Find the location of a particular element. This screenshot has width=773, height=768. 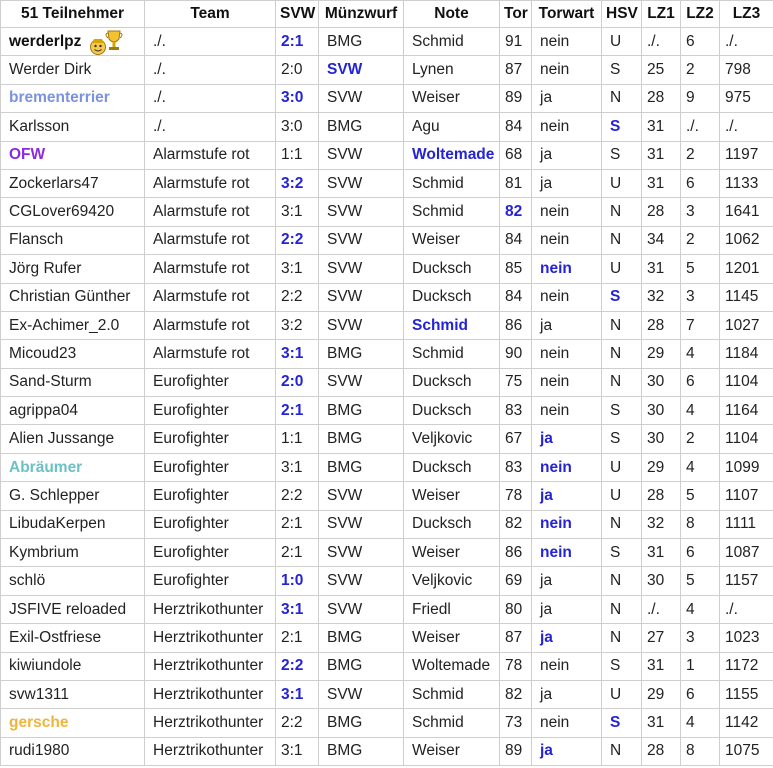

cell-svw-score: 3:0 is located at coordinates (297, 127).